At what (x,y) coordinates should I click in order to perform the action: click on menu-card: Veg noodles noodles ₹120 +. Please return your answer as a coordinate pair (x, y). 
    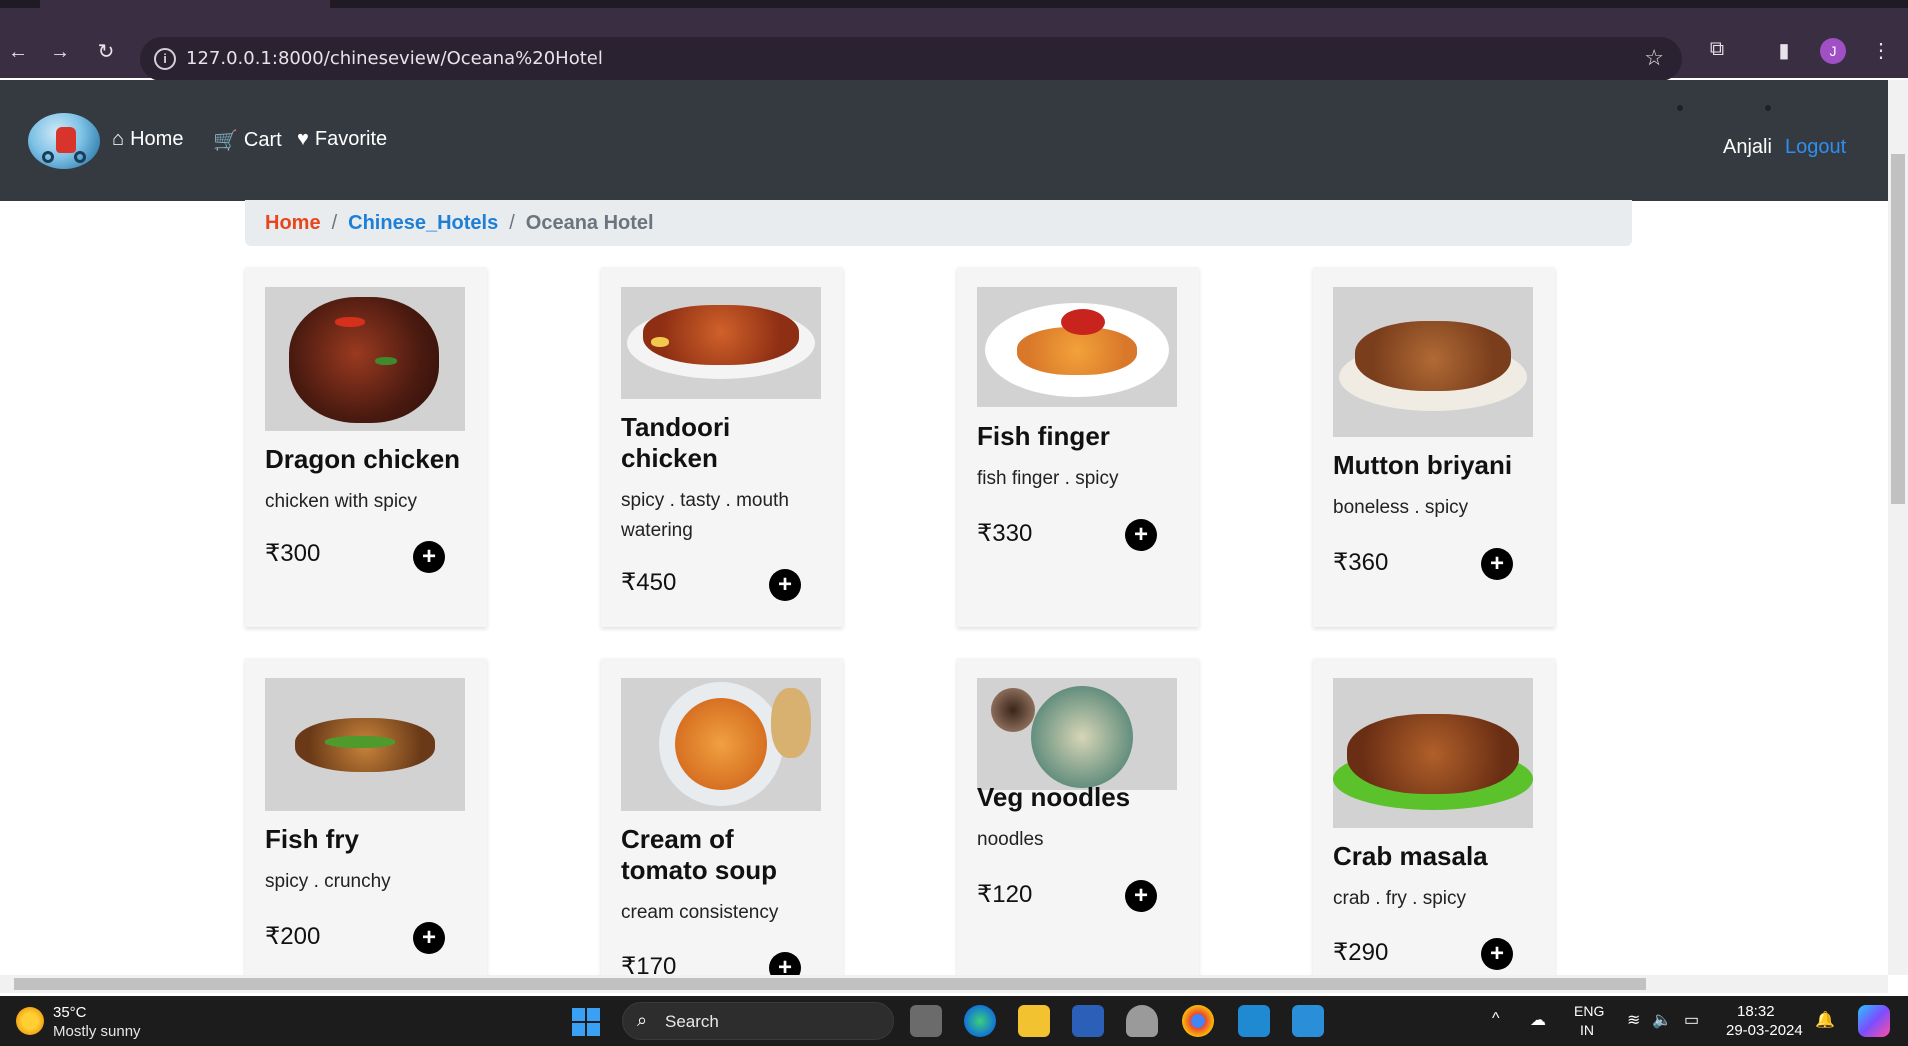
    Looking at the image, I should click on (1078, 818).